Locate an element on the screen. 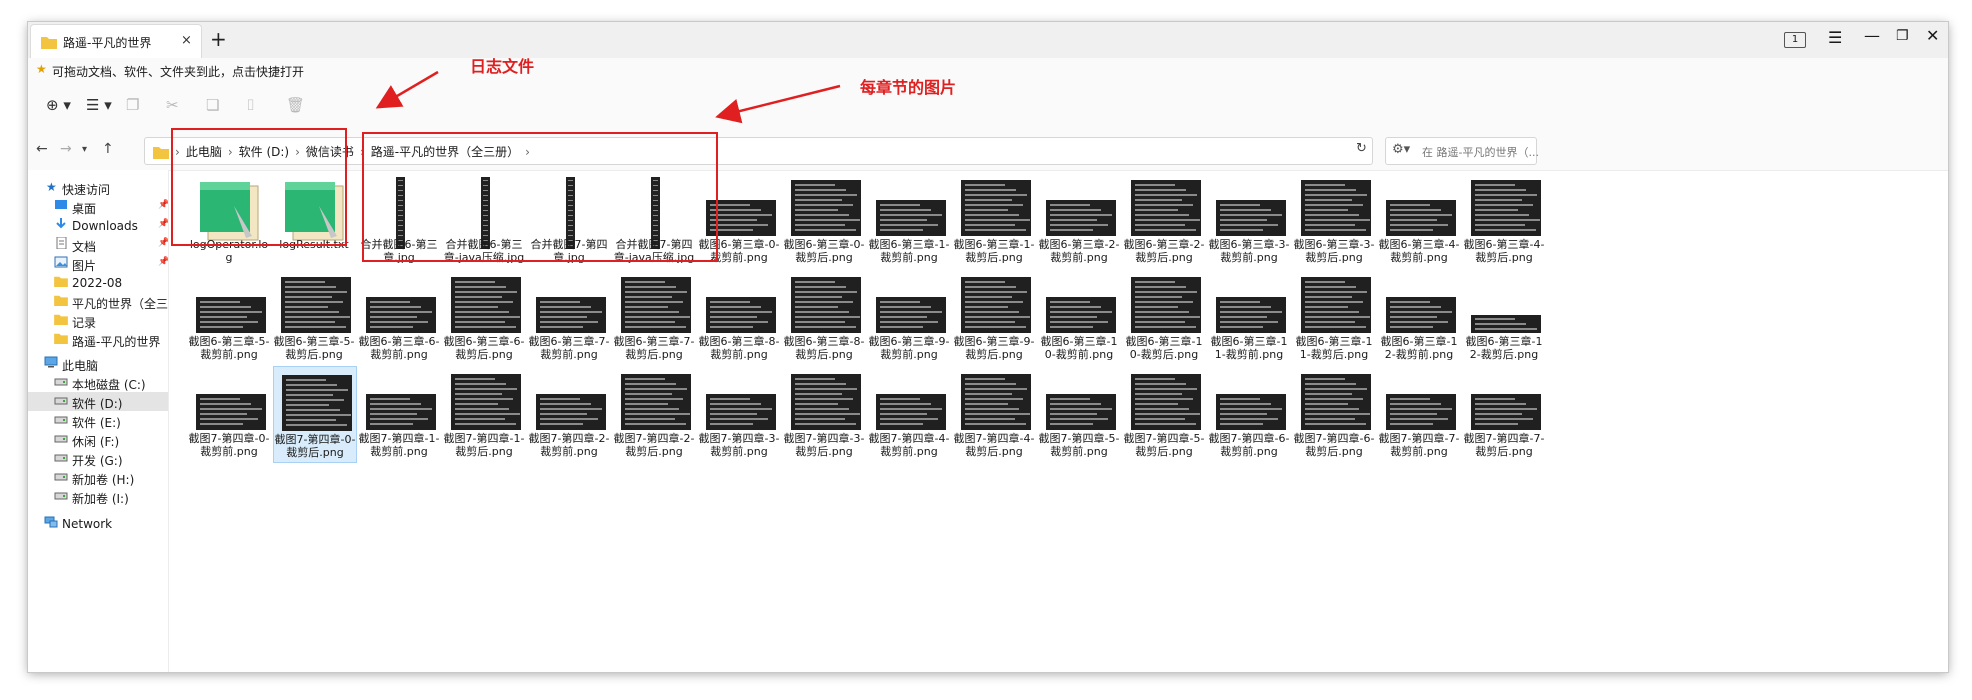 This screenshot has width=1972, height=700. annotation-arrows is located at coordinates (608, 97).